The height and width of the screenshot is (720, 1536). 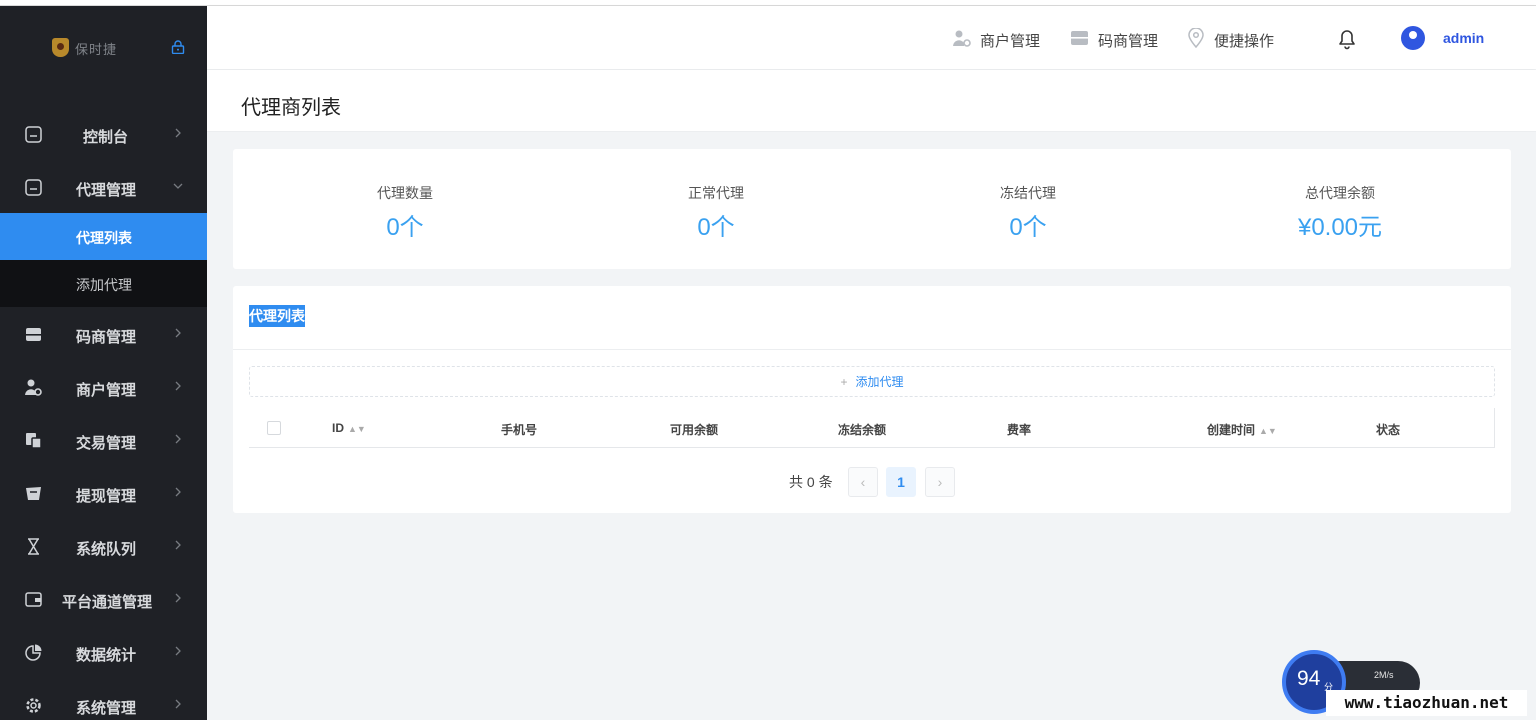 I want to click on sidebar-item-label: 交易管理, so click(x=106, y=443).